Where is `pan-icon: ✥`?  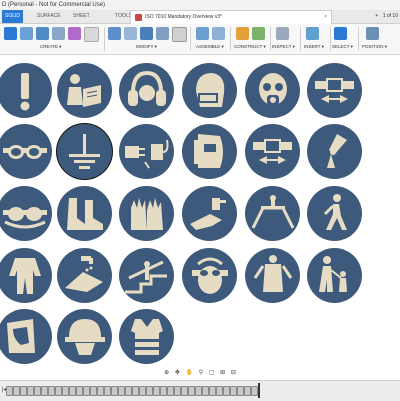
pan-icon: ✥ is located at coordinates (177, 373).